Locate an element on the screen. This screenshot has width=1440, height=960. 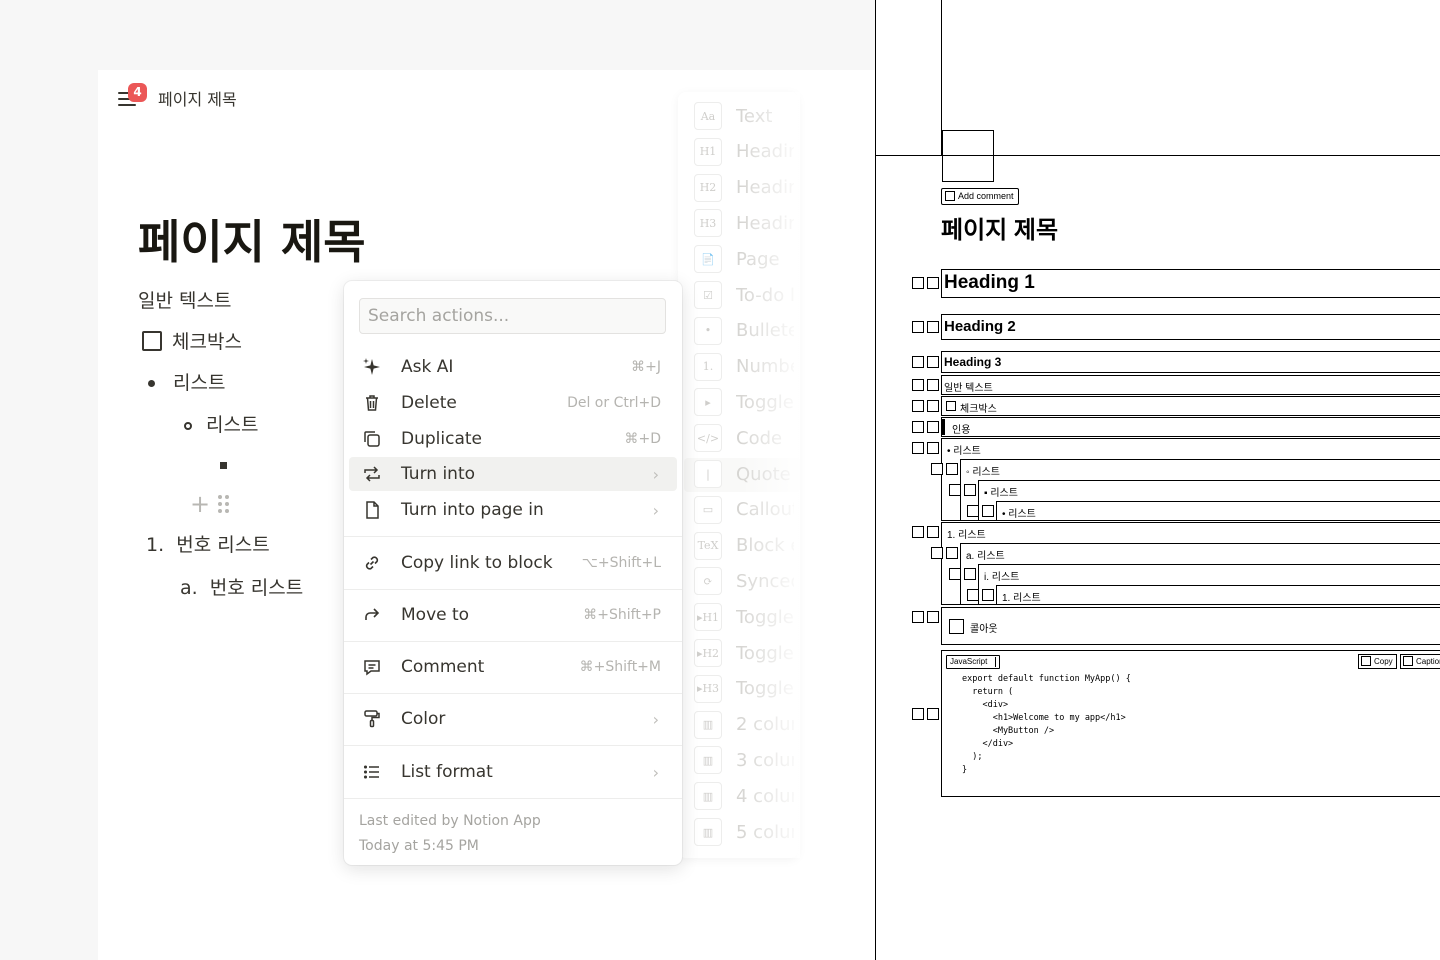
block-type-icon: </> is located at coordinates (708, 438).